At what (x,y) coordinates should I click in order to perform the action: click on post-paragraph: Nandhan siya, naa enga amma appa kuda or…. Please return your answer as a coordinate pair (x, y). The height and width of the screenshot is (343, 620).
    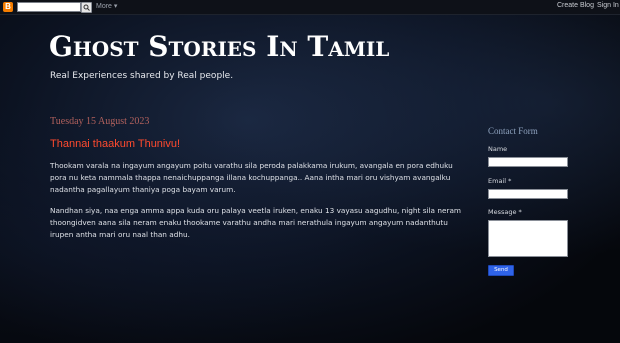
    Looking at the image, I should click on (256, 222).